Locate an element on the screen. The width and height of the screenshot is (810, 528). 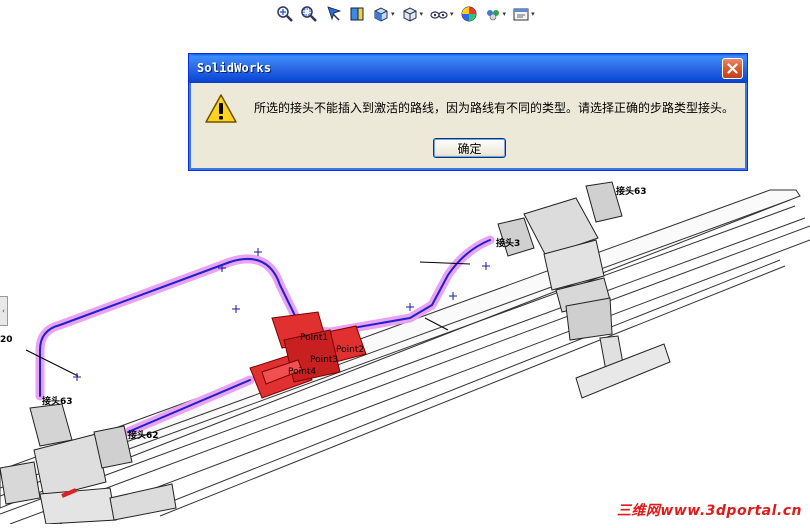
view-settings-icon is located at coordinates (521, 14).